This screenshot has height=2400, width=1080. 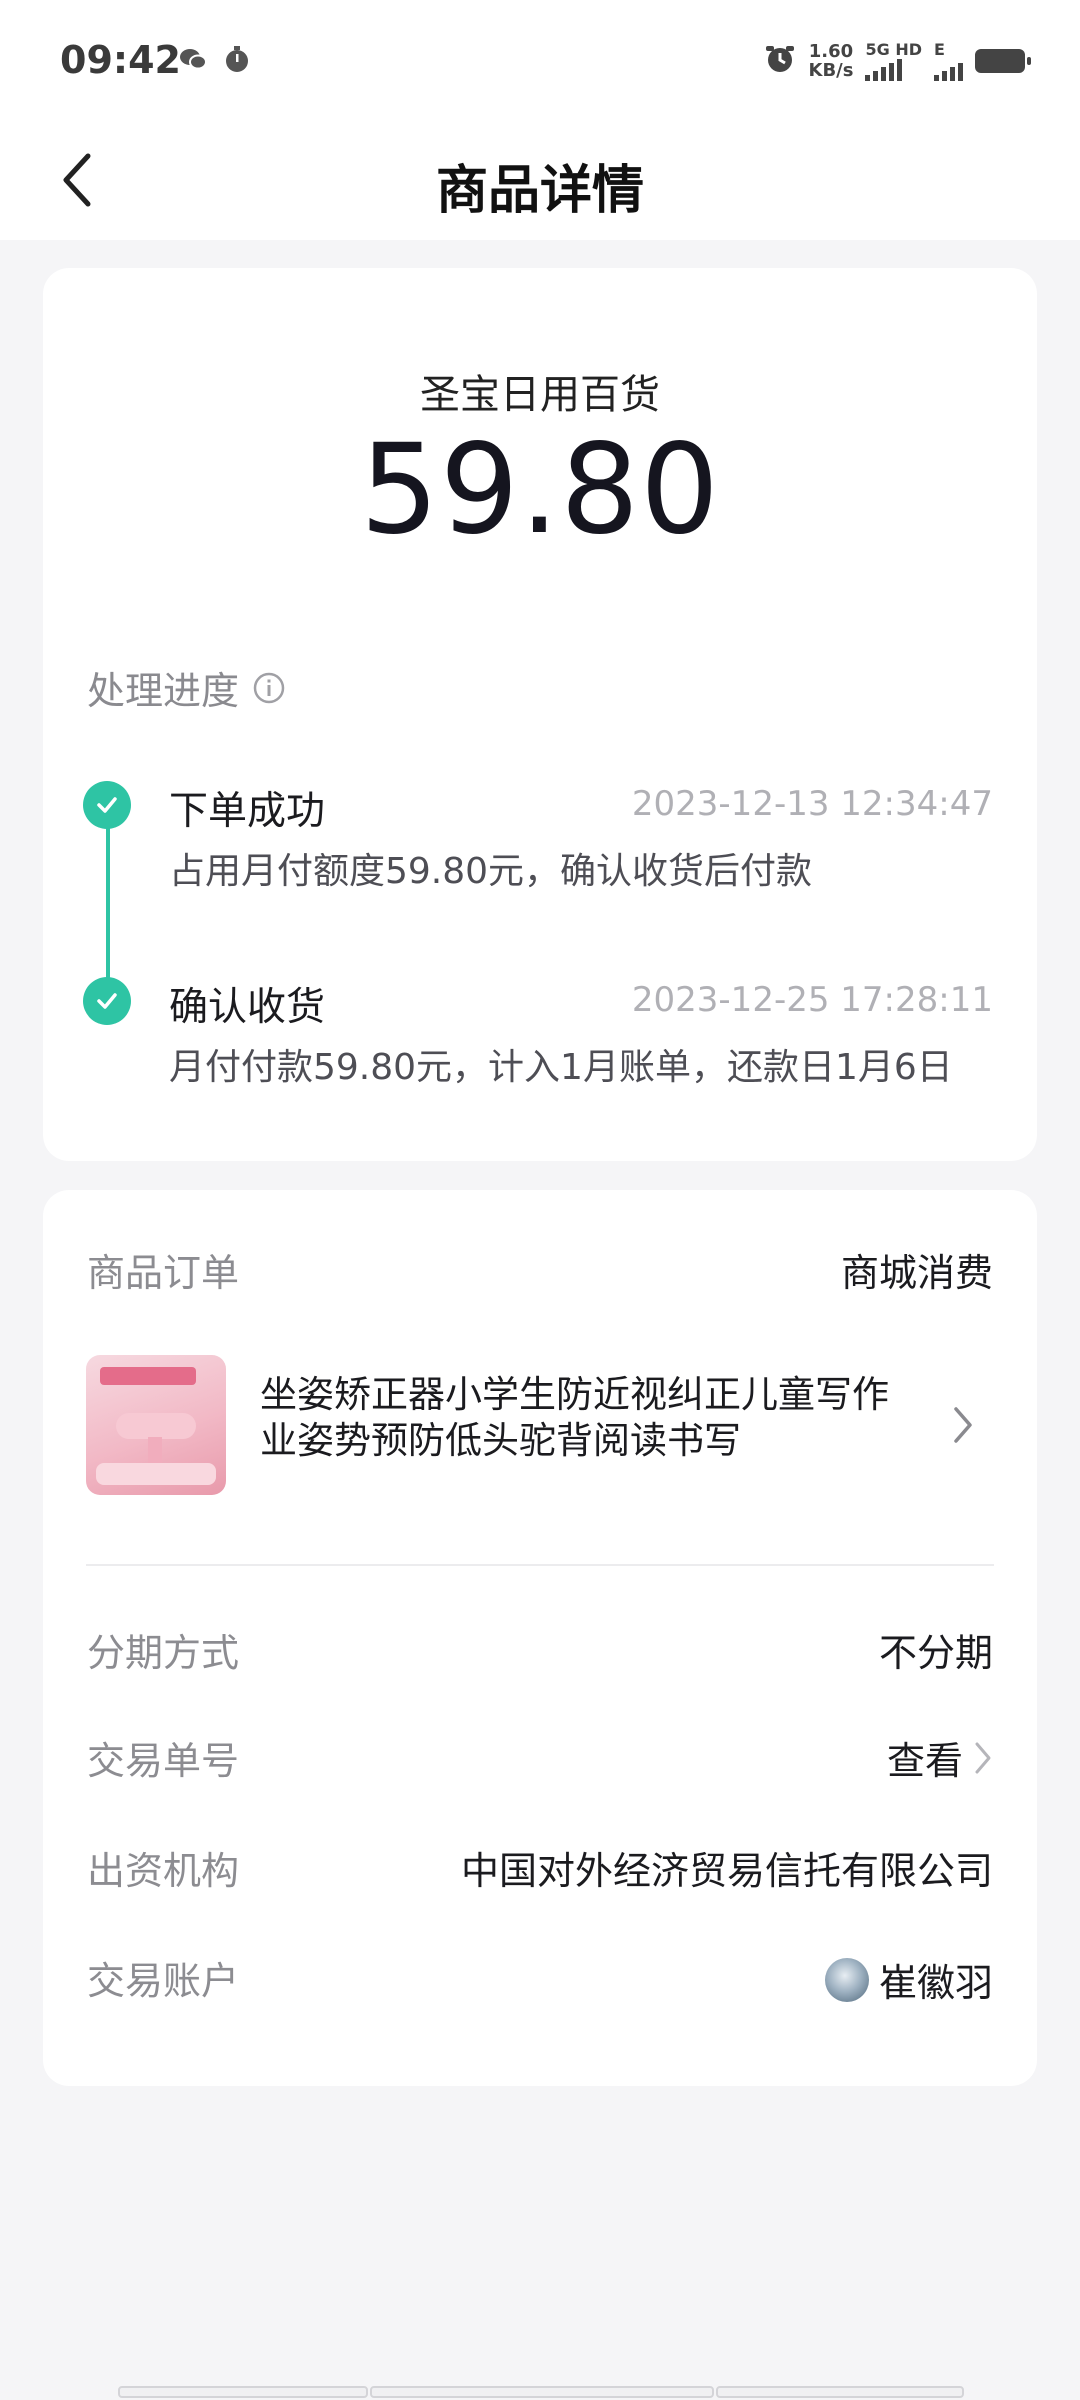 I want to click on row-label: 交易账户, so click(x=163, y=1981).